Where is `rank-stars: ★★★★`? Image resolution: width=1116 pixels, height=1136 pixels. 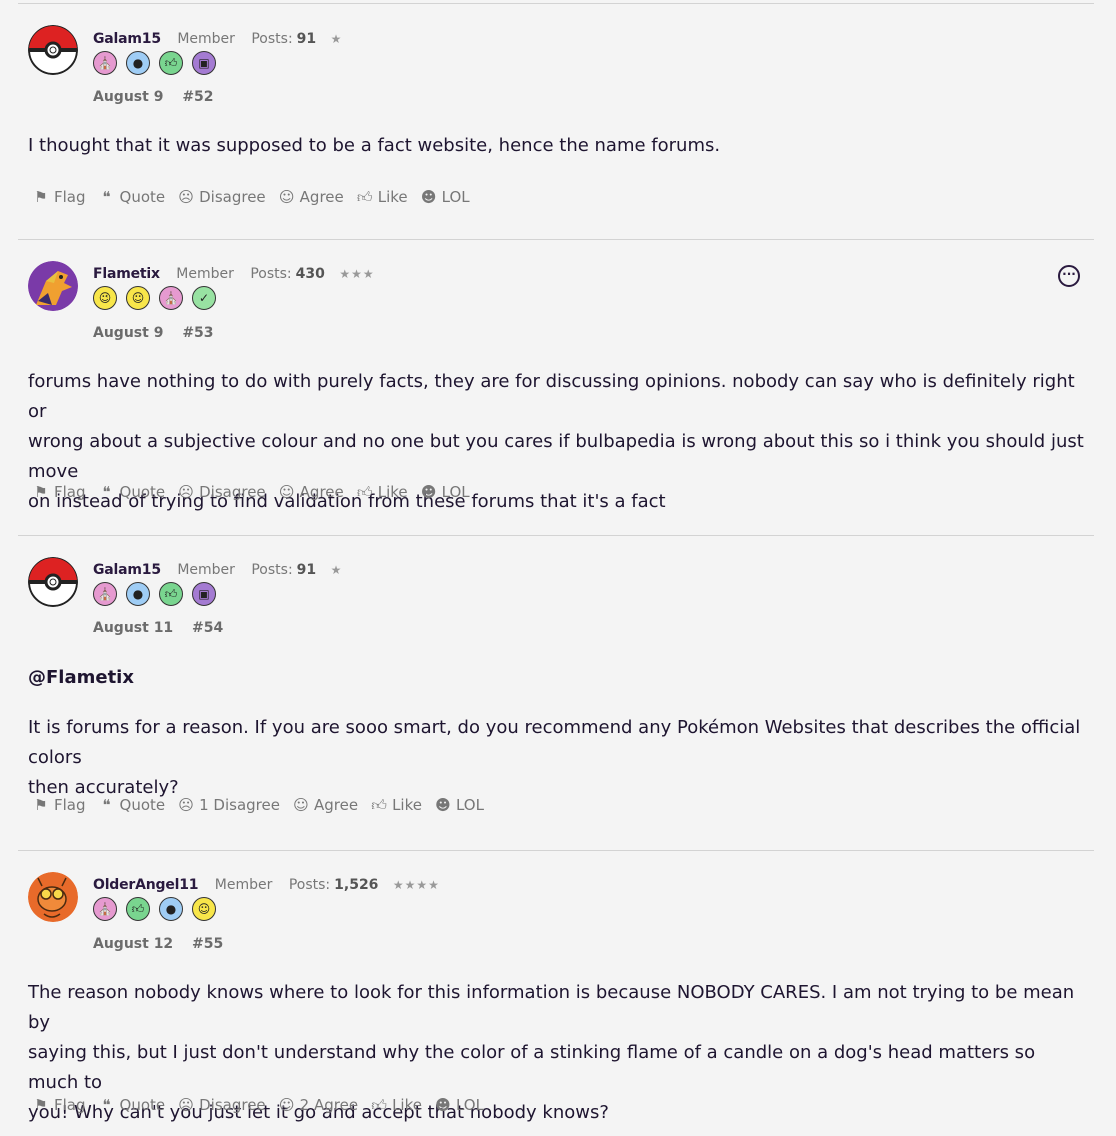
rank-stars: ★★★★ is located at coordinates (416, 885).